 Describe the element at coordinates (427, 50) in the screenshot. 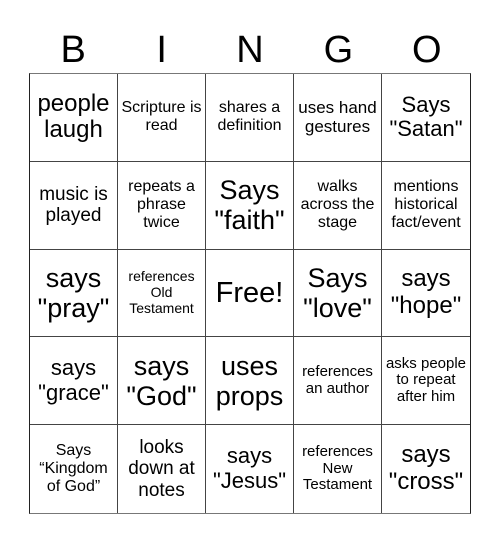

I see `header-letter-o: O` at that location.